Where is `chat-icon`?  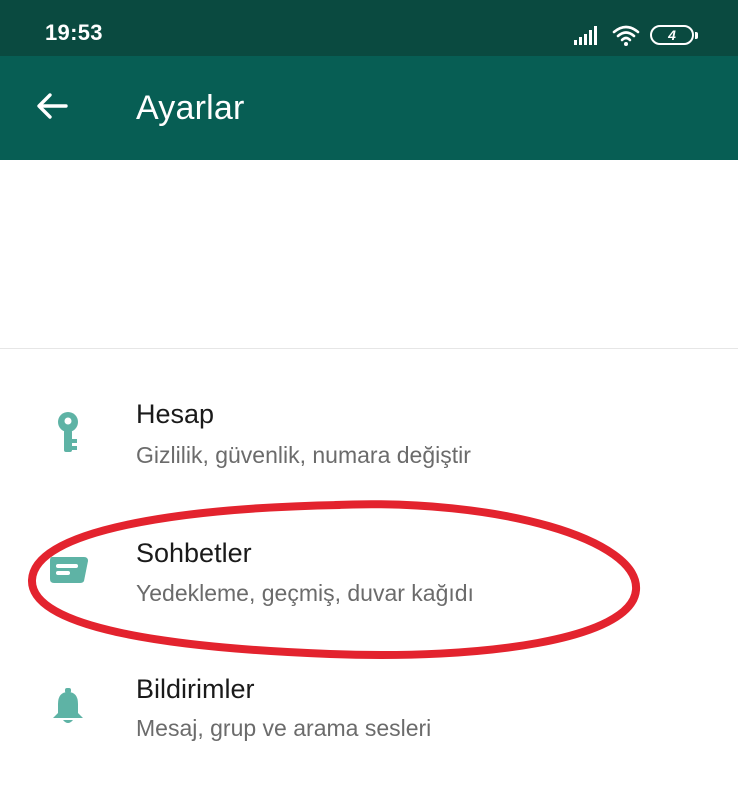
chat-icon is located at coordinates (68, 570).